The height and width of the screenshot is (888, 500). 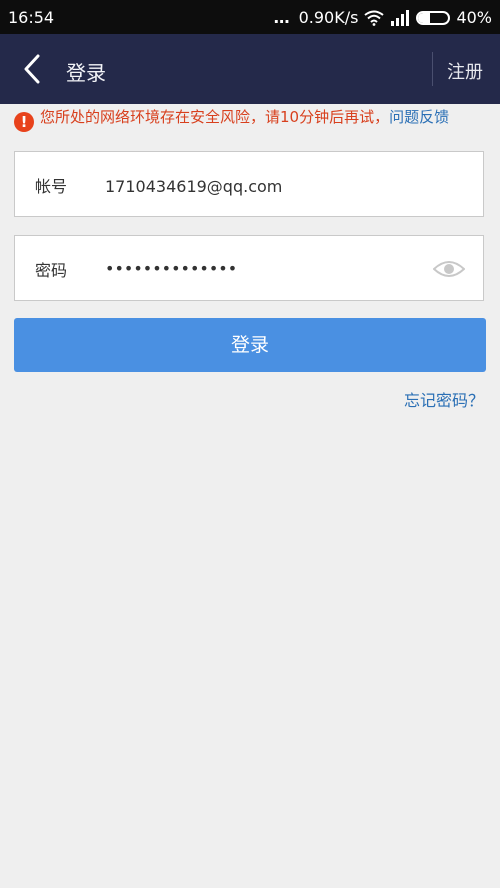 What do you see at coordinates (474, 17) in the screenshot?
I see `battery-percent: 40%` at bounding box center [474, 17].